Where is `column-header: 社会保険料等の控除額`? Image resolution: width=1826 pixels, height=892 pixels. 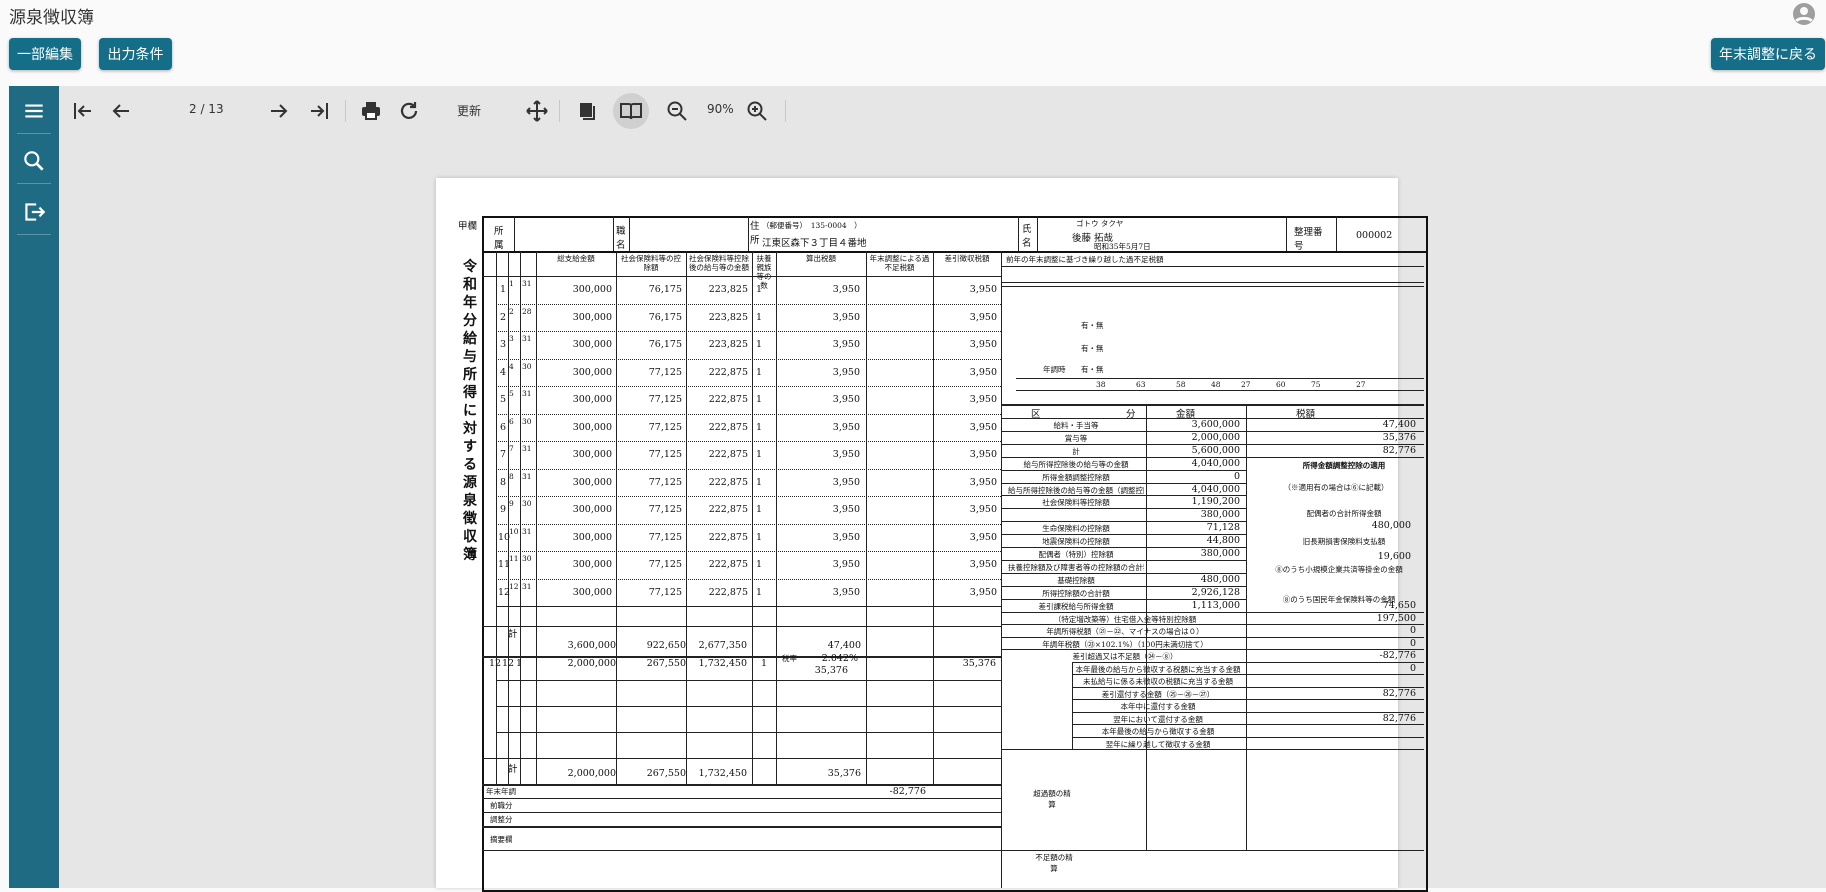
column-header: 社会保険料等の控除額 is located at coordinates (651, 263).